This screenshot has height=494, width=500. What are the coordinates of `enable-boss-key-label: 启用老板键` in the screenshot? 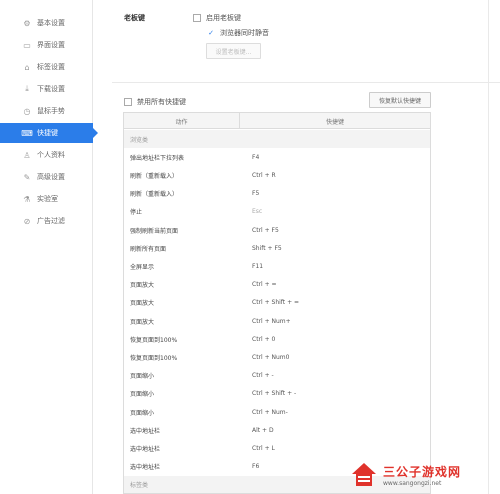 It's located at (223, 18).